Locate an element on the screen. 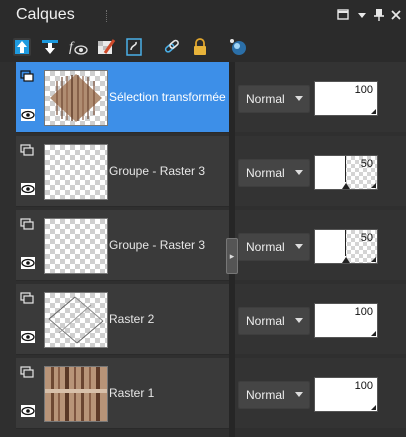  layer-style-icon is located at coordinates (238, 47).